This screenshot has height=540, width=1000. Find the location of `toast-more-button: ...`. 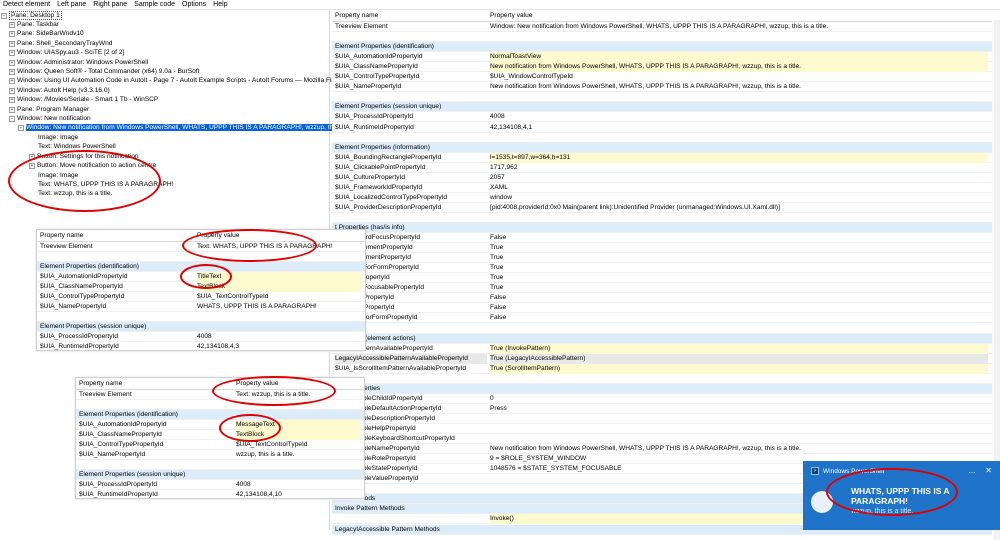

toast-more-button: ... is located at coordinates (972, 470).